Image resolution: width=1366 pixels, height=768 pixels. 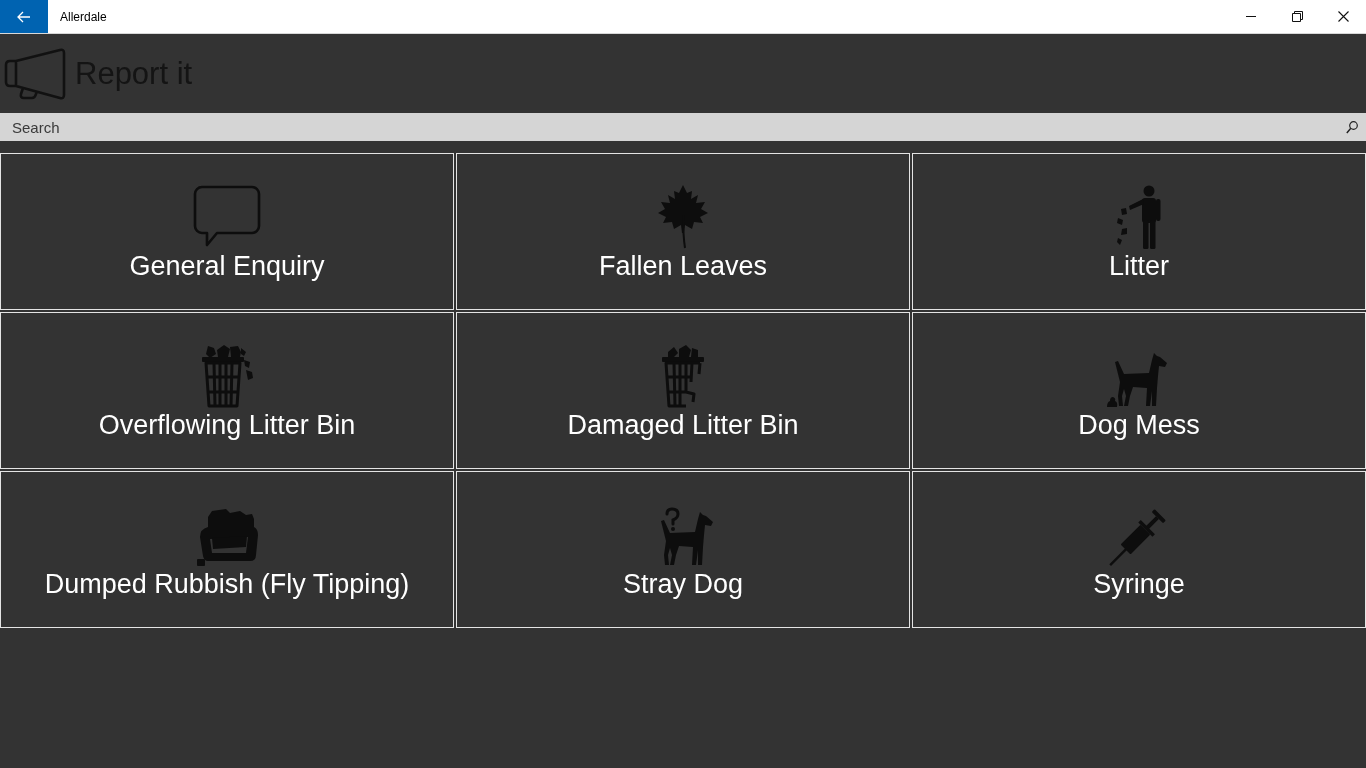 What do you see at coordinates (1343, 16) in the screenshot?
I see `close-icon` at bounding box center [1343, 16].